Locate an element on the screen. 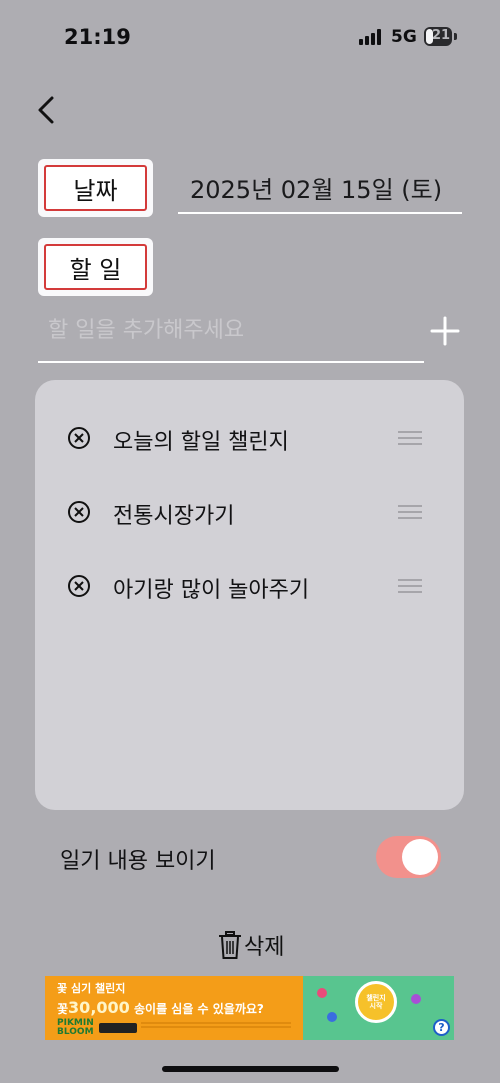 Image resolution: width=500 pixels, height=1083 pixels. back-button is located at coordinates (48, 110).